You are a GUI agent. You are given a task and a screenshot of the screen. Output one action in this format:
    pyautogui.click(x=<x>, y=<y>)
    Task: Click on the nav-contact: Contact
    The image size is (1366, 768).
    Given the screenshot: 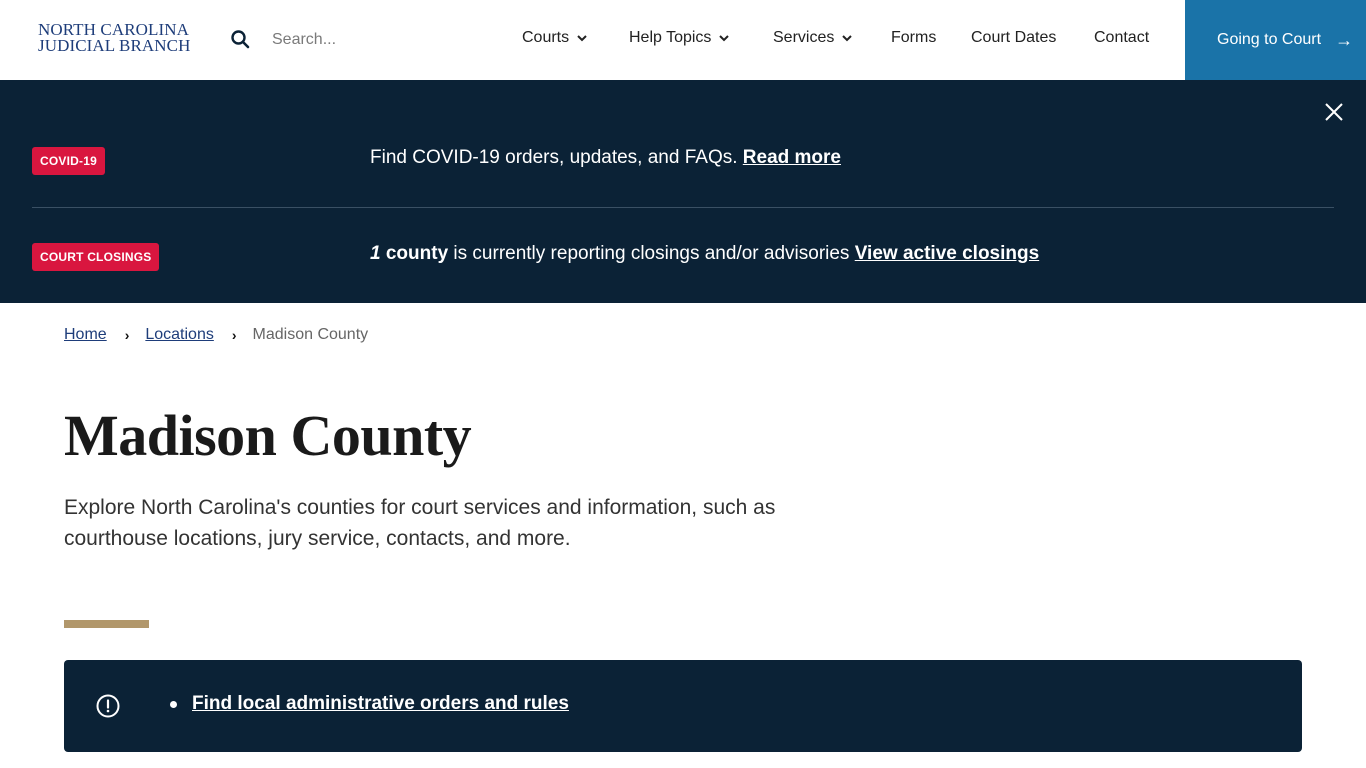 What is the action you would take?
    pyautogui.click(x=1121, y=38)
    